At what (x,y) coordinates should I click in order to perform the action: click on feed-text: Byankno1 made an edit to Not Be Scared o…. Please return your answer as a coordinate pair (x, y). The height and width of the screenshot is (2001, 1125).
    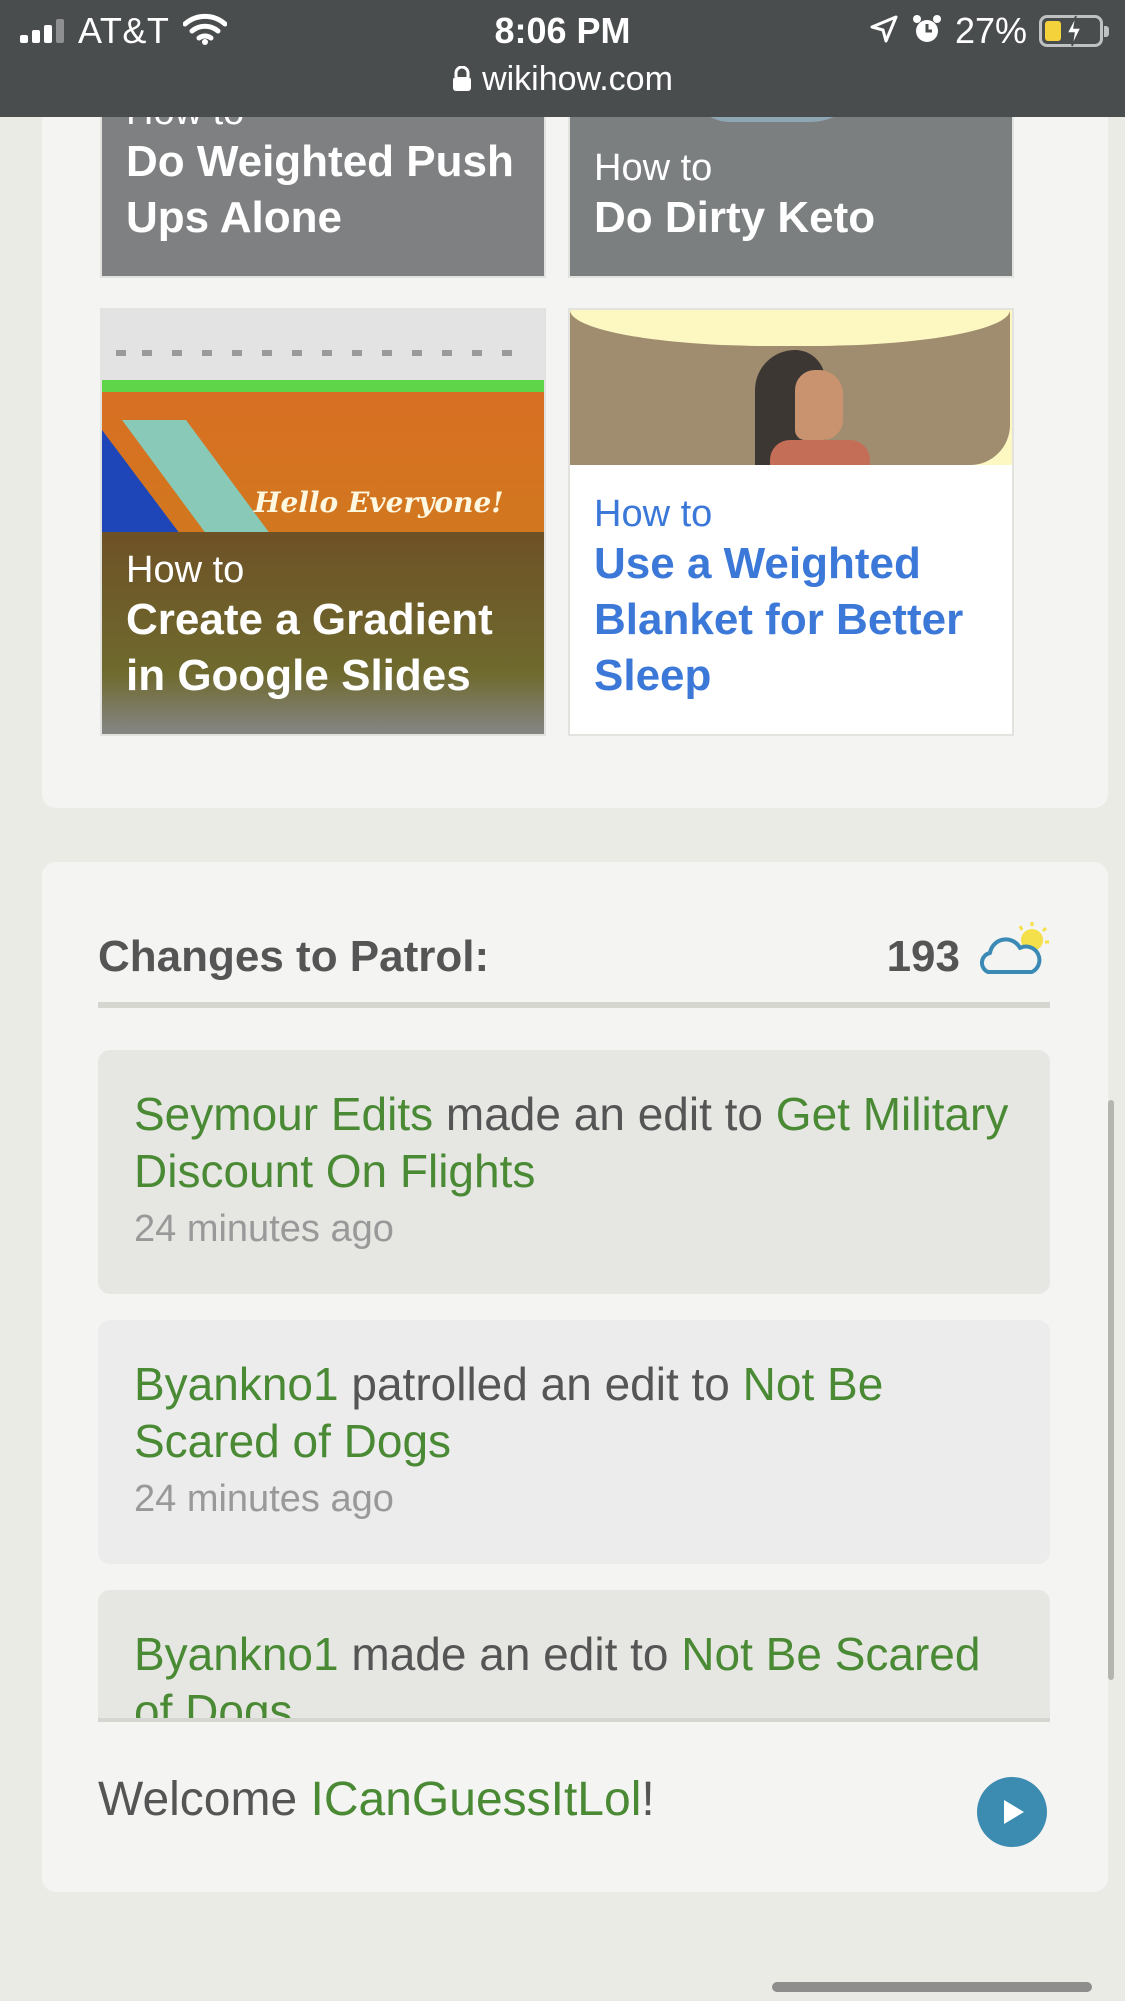
    Looking at the image, I should click on (574, 1672).